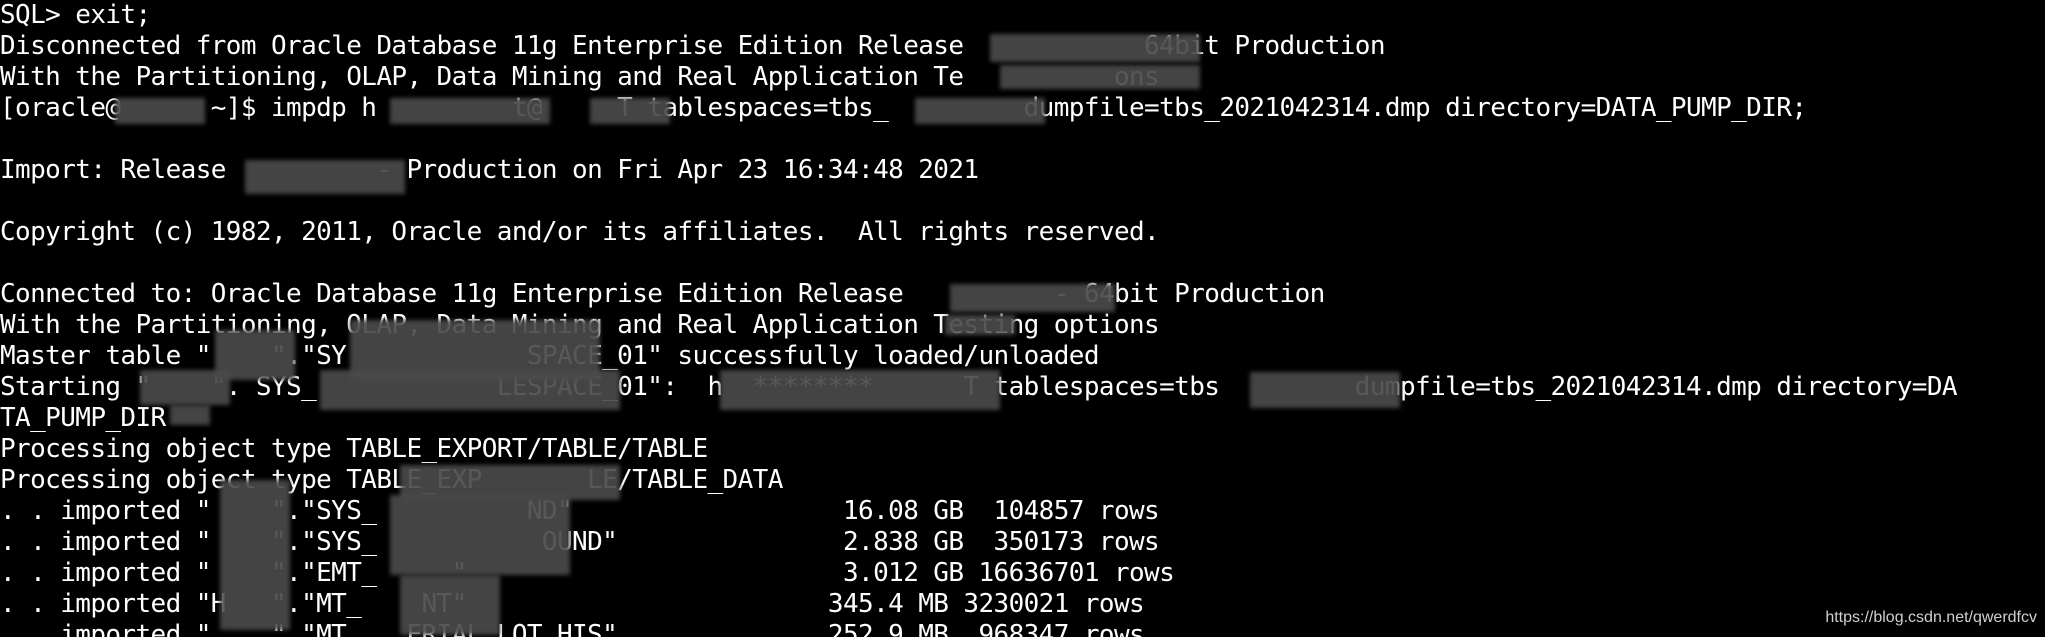 The image size is (2045, 637). Describe the element at coordinates (1931, 617) in the screenshot. I see `watermark-text: https://blog.csdn.net/qwerdfcv` at that location.